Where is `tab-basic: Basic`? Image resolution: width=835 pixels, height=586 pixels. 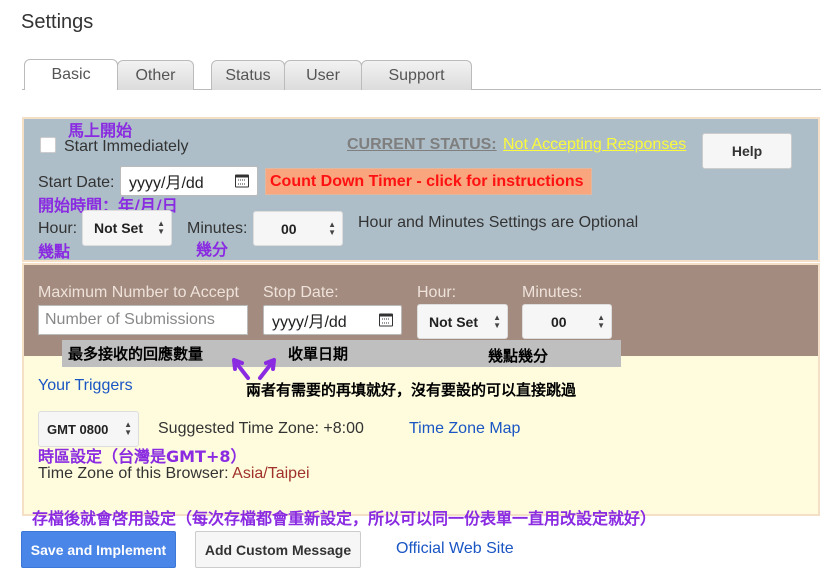 tab-basic: Basic is located at coordinates (71, 74).